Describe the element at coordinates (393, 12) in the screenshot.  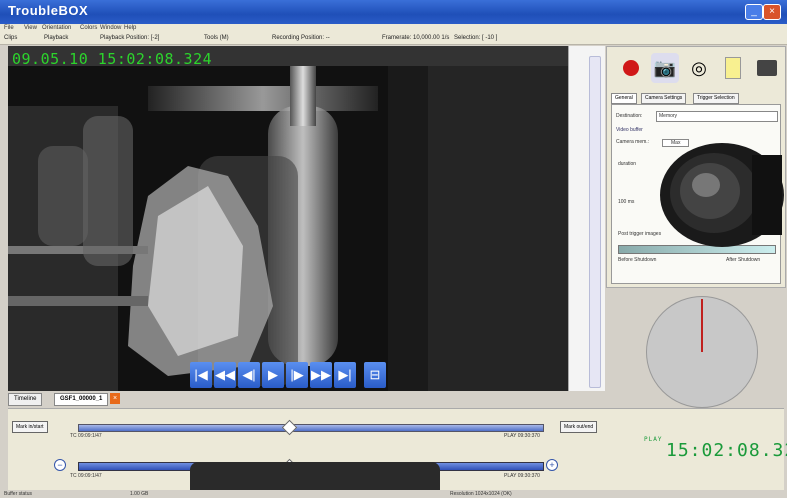
I see `title-bar: TroubleBOX _ ×` at that location.